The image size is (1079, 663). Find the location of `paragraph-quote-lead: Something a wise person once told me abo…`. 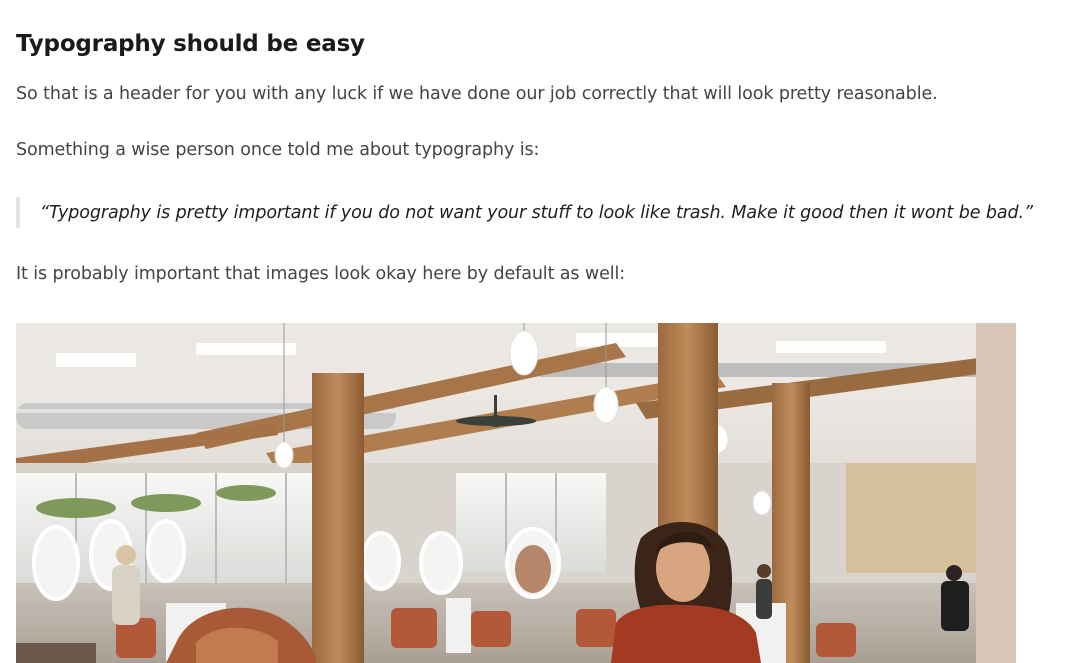

paragraph-quote-lead: Something a wise person once told me abo… is located at coordinates (278, 150).